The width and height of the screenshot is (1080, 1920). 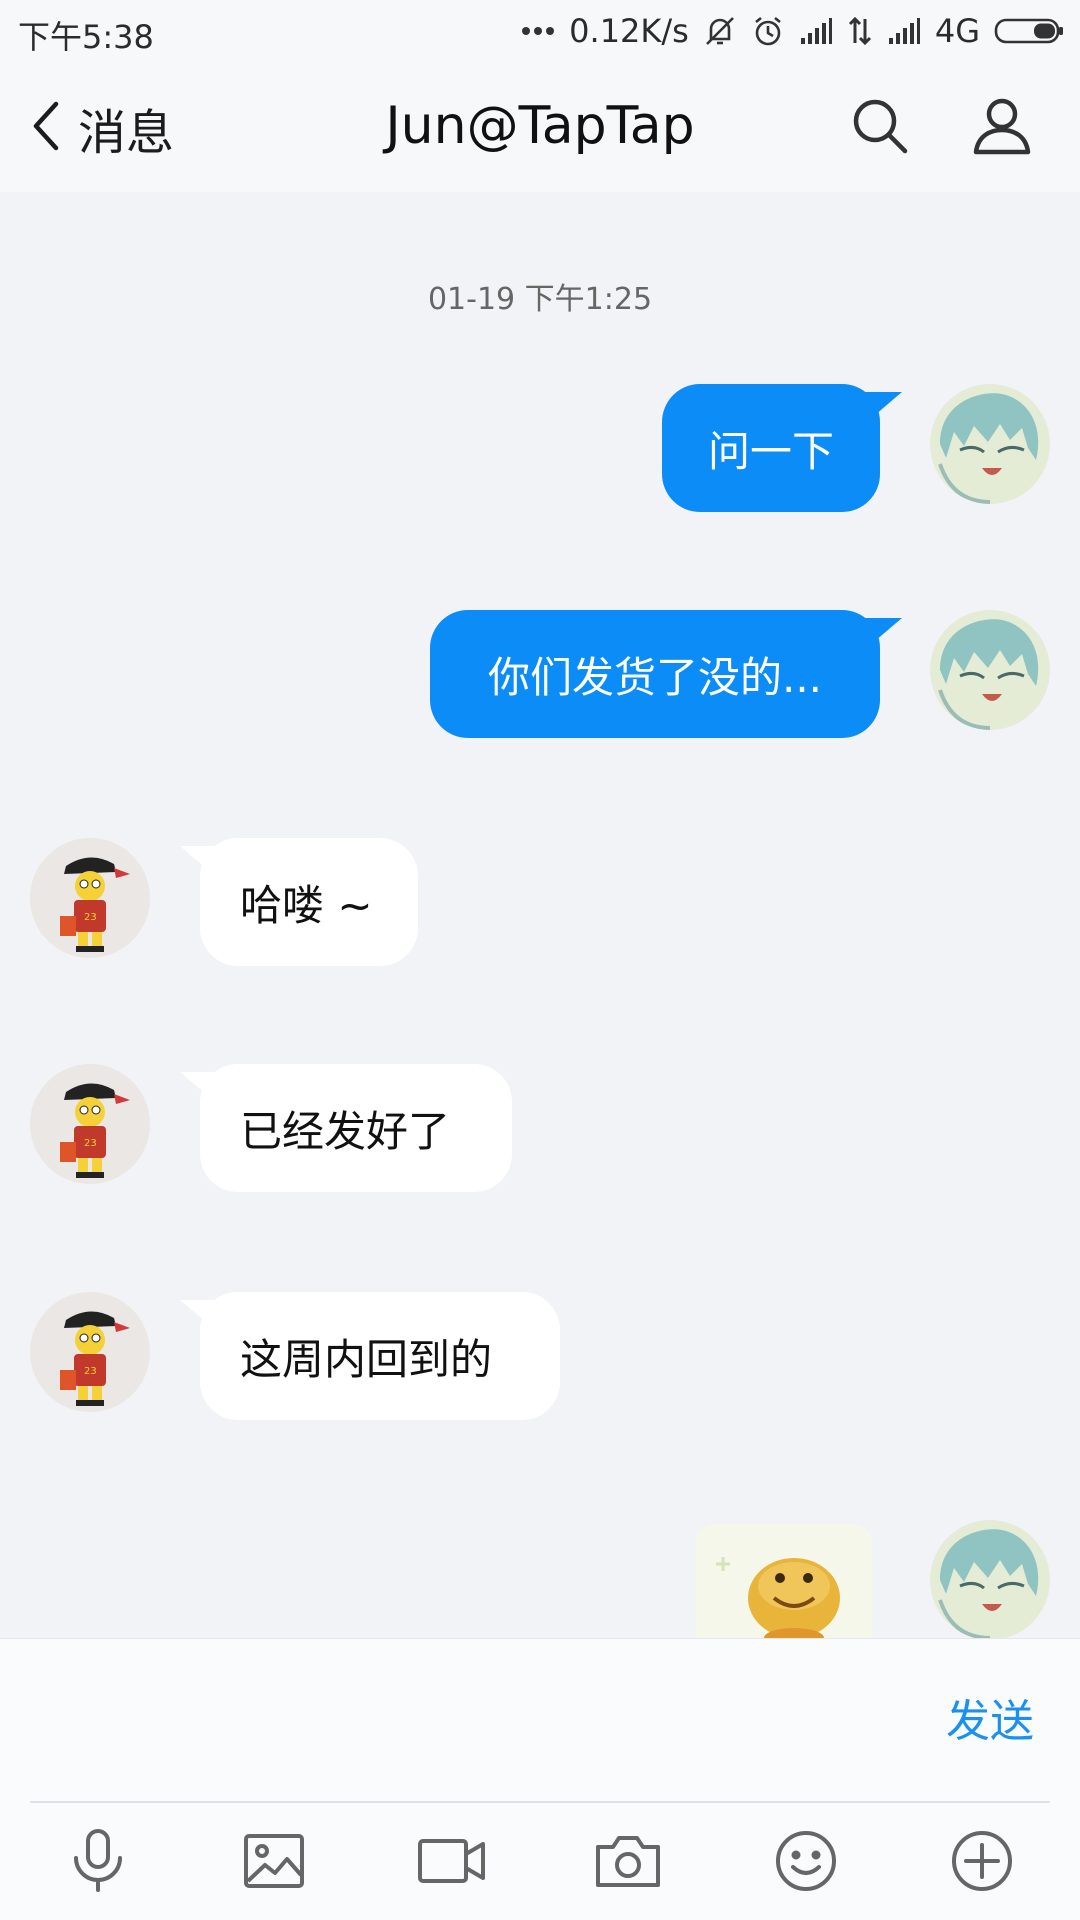 I want to click on emoji-icon, so click(x=806, y=1863).